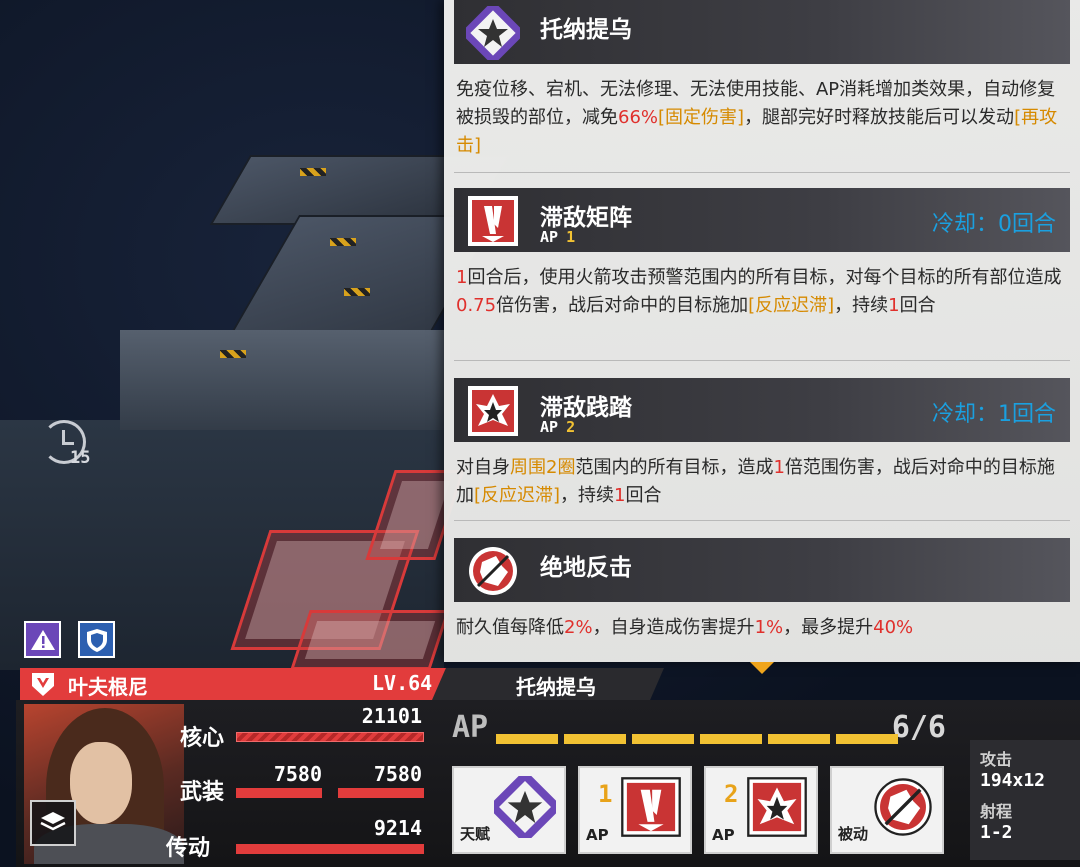 The height and width of the screenshot is (867, 1080). I want to click on core-value: 21101, so click(391, 716).